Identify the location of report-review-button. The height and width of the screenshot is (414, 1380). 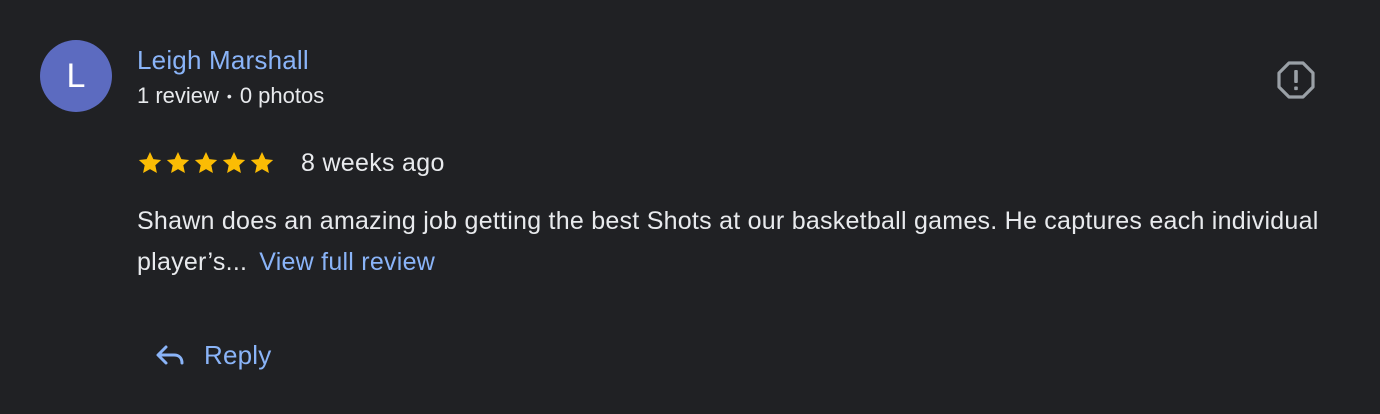
(1296, 80).